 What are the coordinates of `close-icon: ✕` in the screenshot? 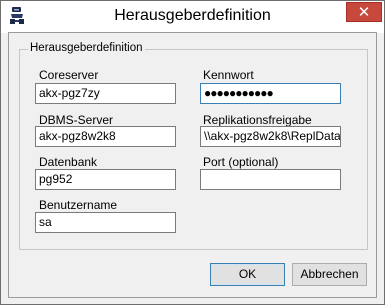 It's located at (364, 12).